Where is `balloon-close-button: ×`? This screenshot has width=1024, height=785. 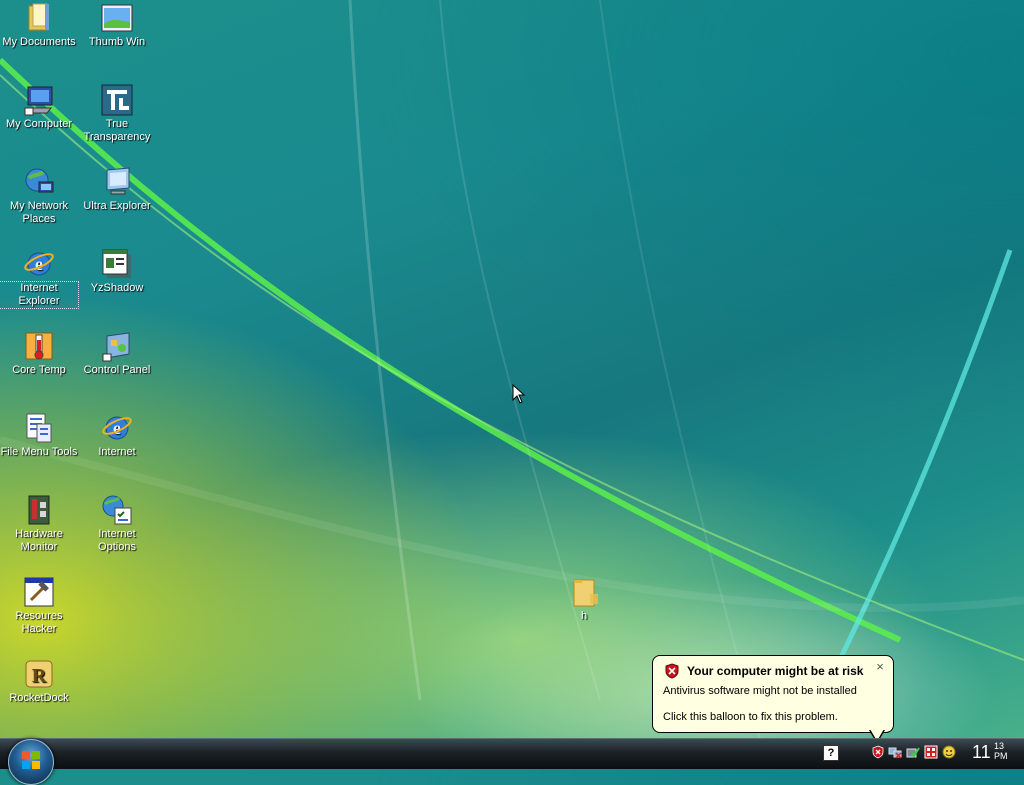 balloon-close-button: × is located at coordinates (880, 667).